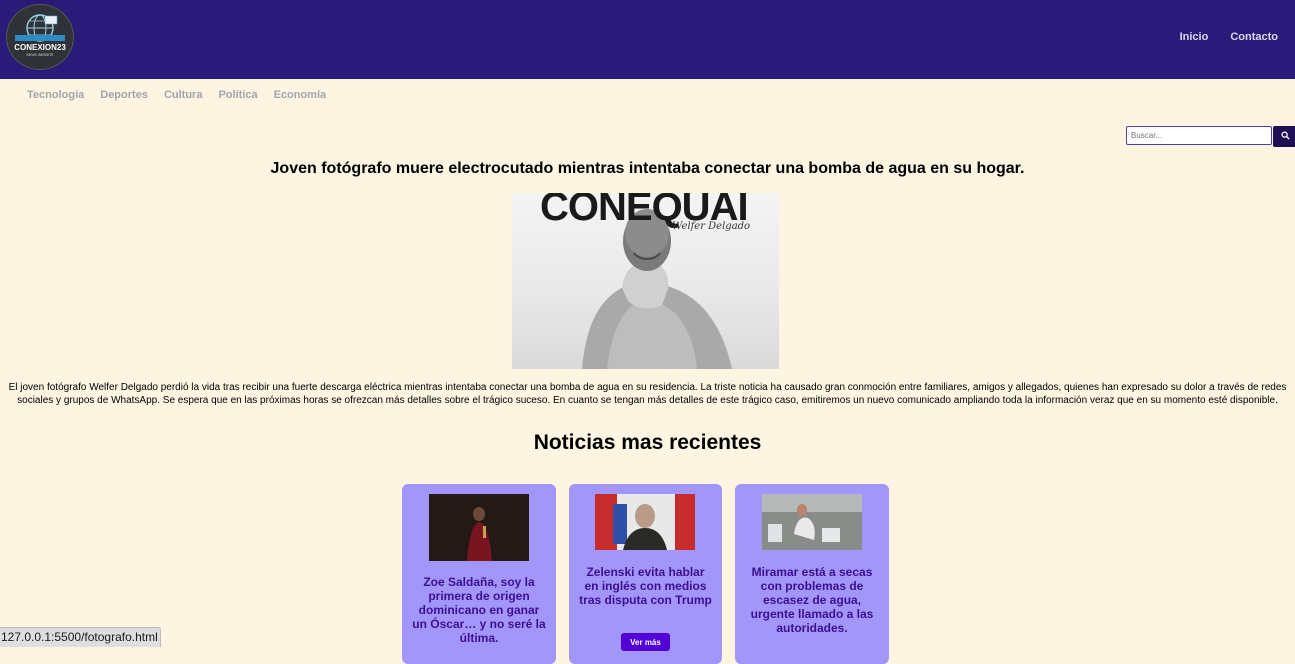  I want to click on search-icon, so click(1285, 135).